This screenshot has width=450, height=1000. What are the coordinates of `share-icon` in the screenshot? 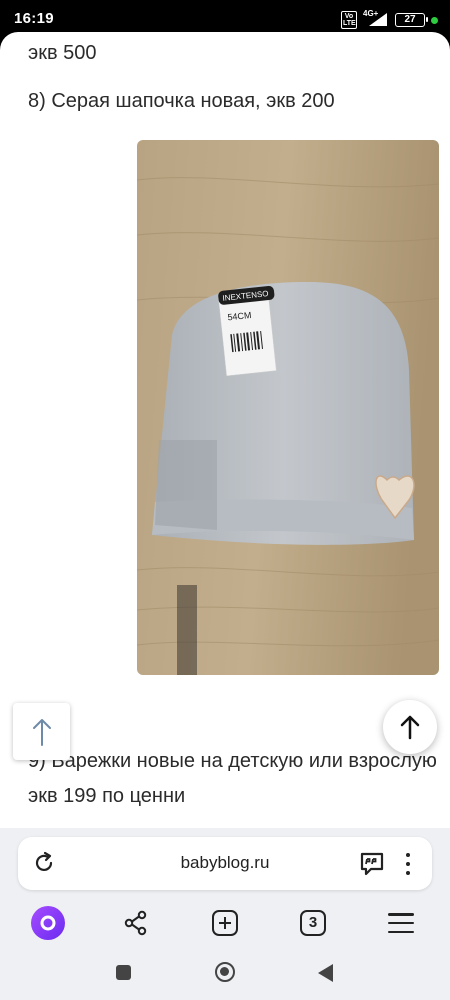 It's located at (135, 923).